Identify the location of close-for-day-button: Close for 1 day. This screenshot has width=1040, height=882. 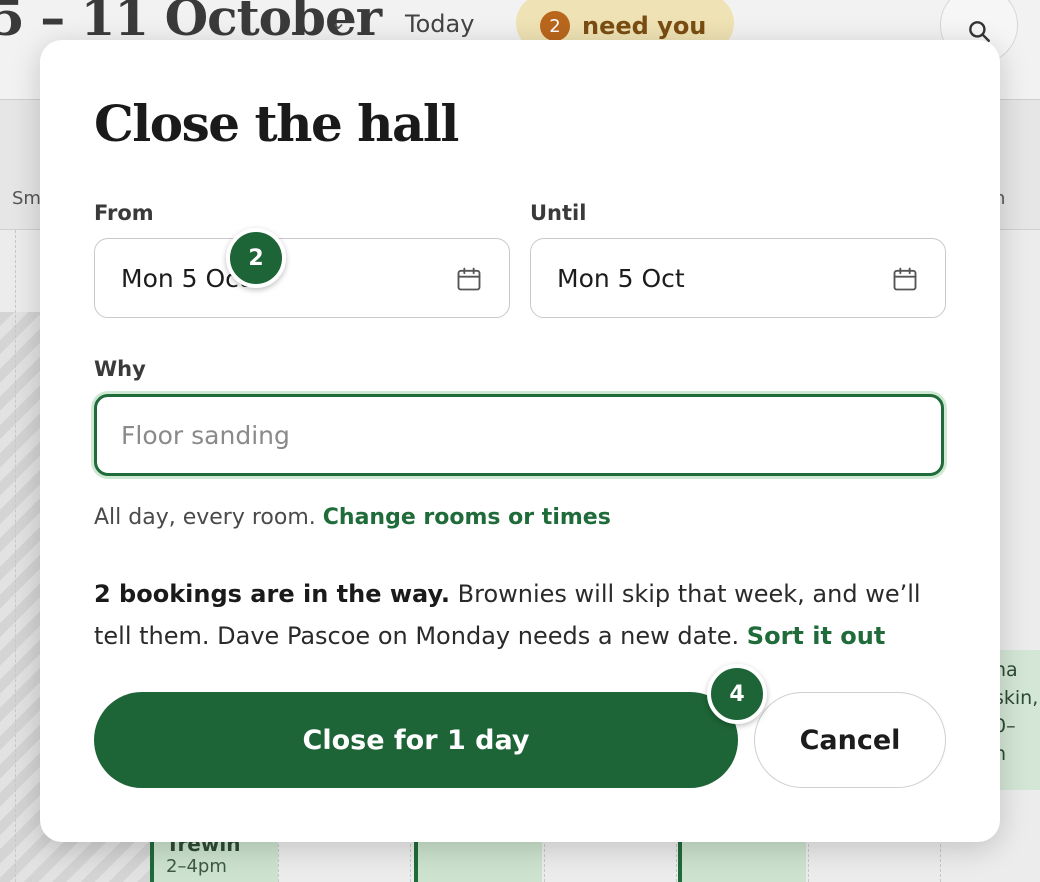
(416, 740).